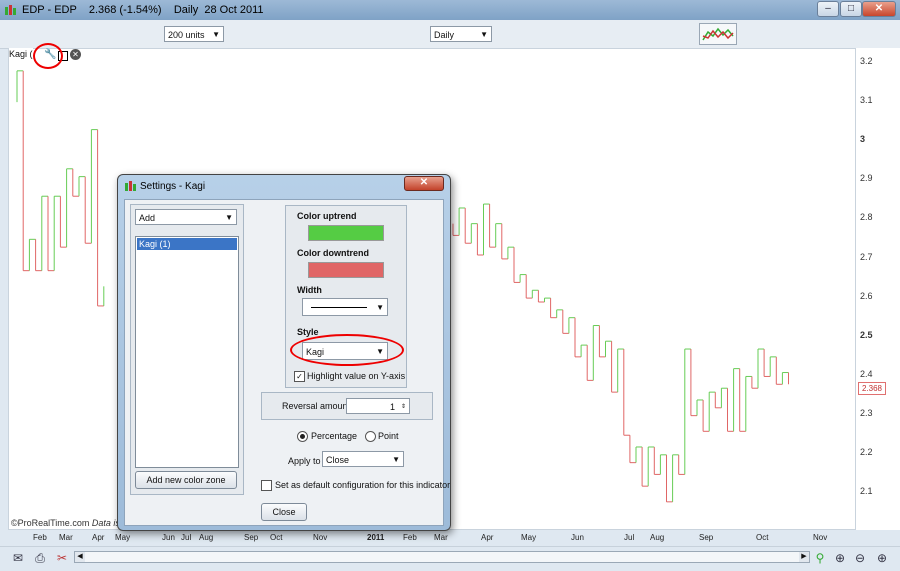 The height and width of the screenshot is (571, 900). What do you see at coordinates (346, 270) in the screenshot?
I see `downtrend-color-swatch` at bounding box center [346, 270].